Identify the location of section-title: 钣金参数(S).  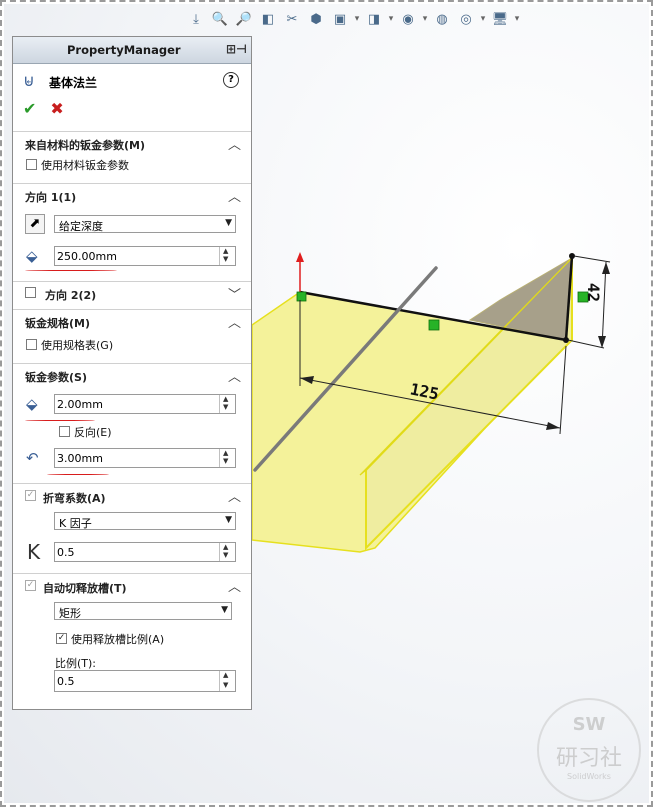
(56, 377).